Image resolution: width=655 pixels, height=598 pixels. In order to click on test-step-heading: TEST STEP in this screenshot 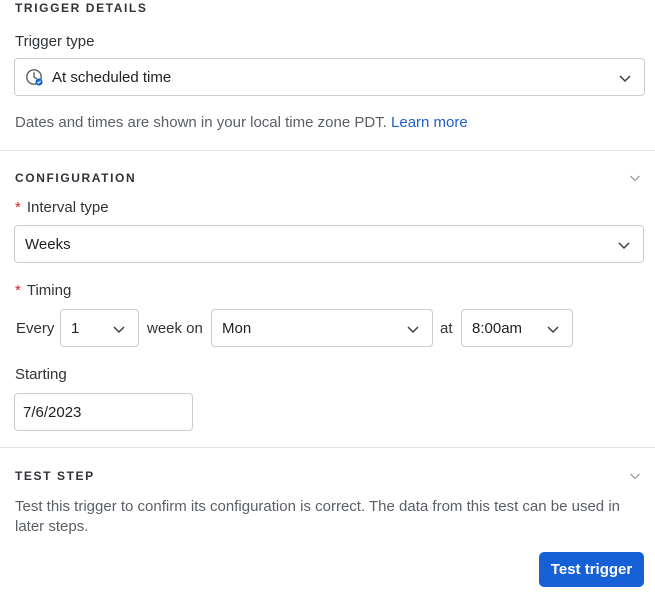, I will do `click(55, 476)`.